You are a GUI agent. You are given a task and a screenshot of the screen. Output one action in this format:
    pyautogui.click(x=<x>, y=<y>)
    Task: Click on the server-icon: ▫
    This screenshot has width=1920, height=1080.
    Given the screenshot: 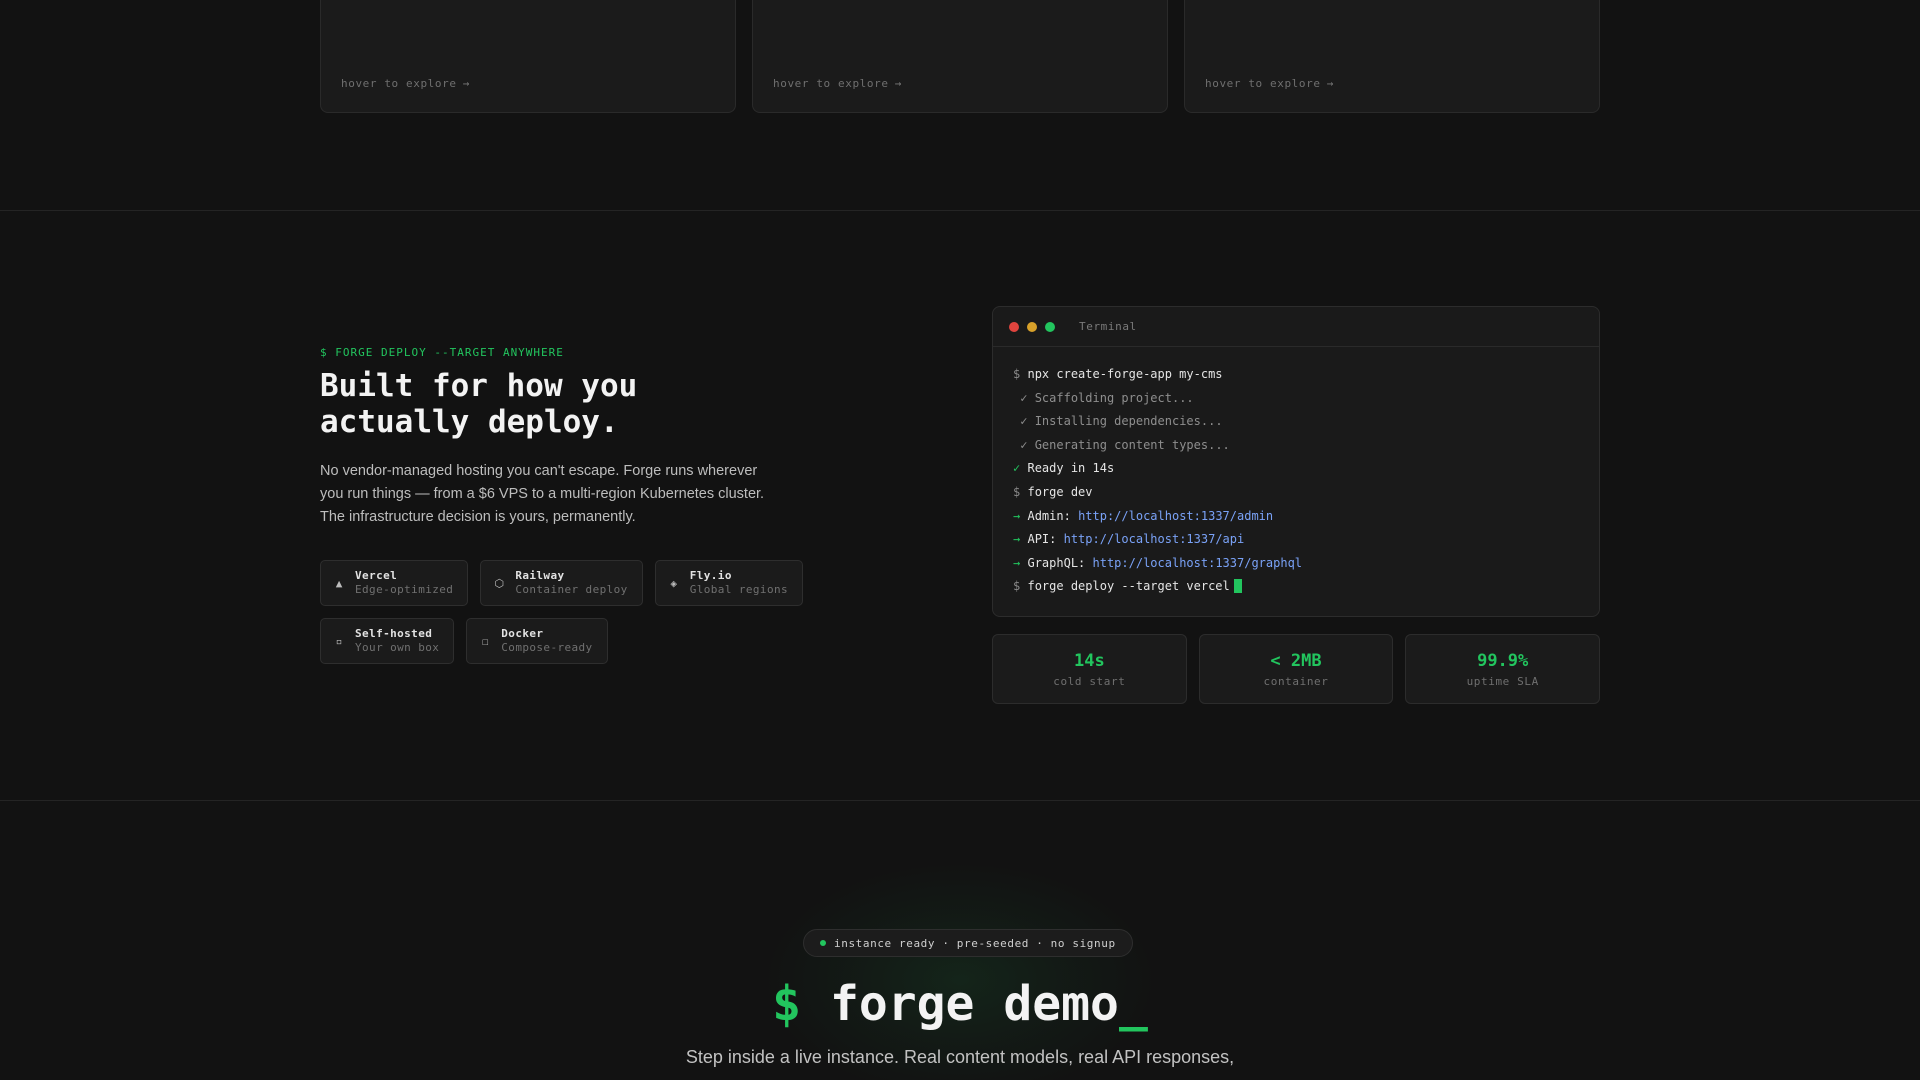 What is the action you would take?
    pyautogui.click(x=339, y=641)
    